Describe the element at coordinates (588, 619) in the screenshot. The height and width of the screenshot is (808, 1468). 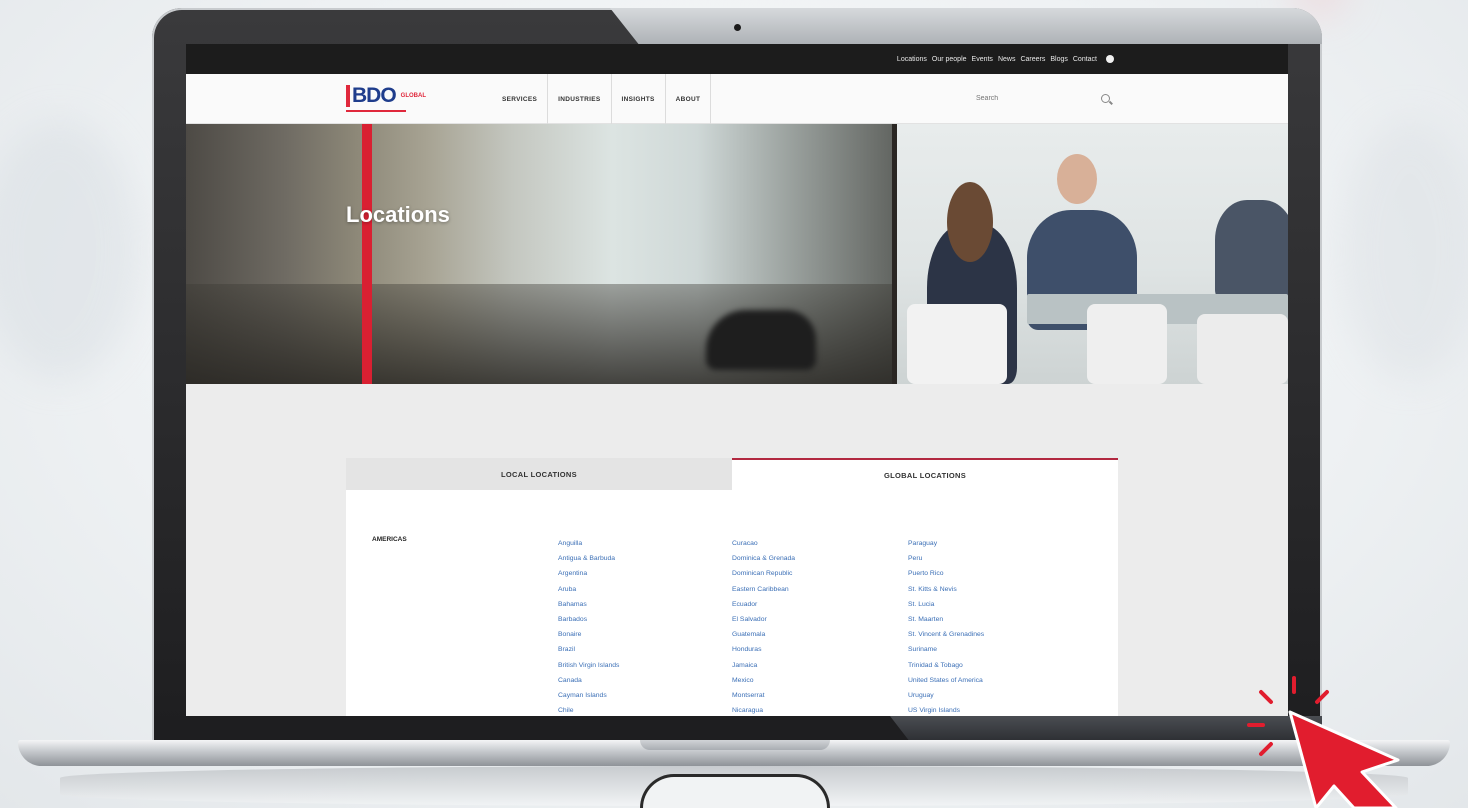
I see `country-link: Barbados` at that location.